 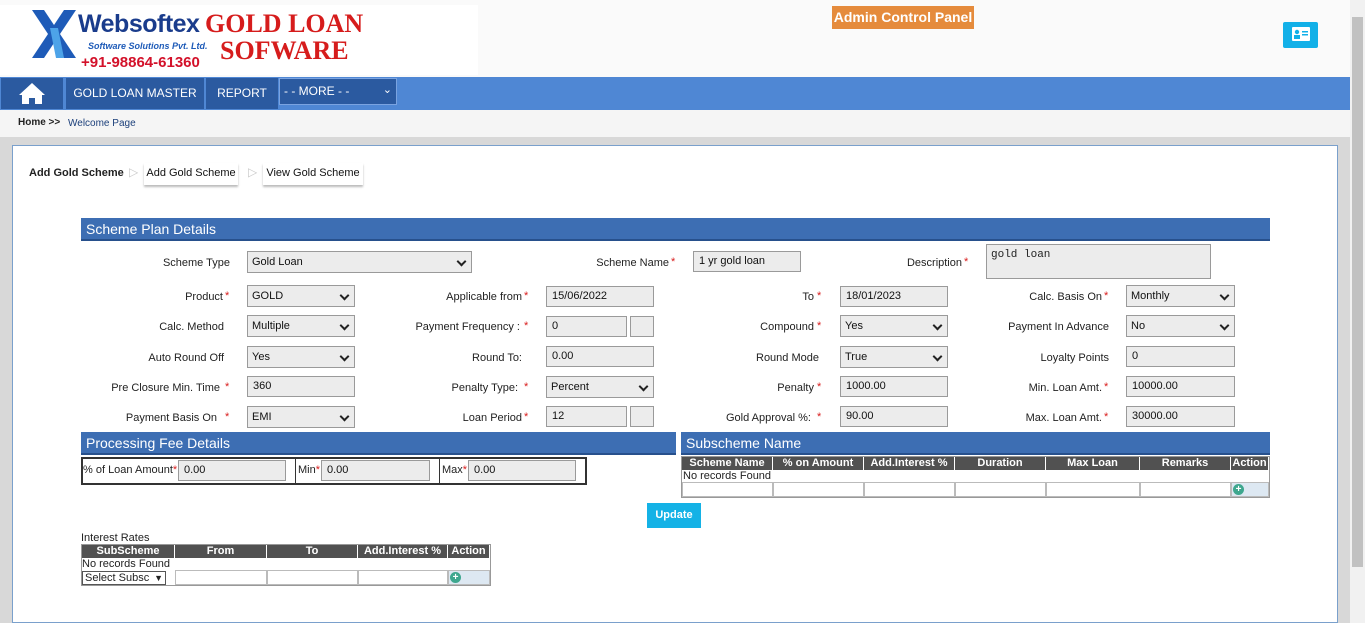 What do you see at coordinates (642, 416) in the screenshot?
I see `loan-period-unit-input` at bounding box center [642, 416].